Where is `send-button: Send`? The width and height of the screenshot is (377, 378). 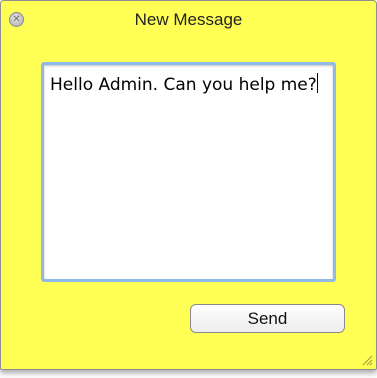
send-button: Send is located at coordinates (267, 318).